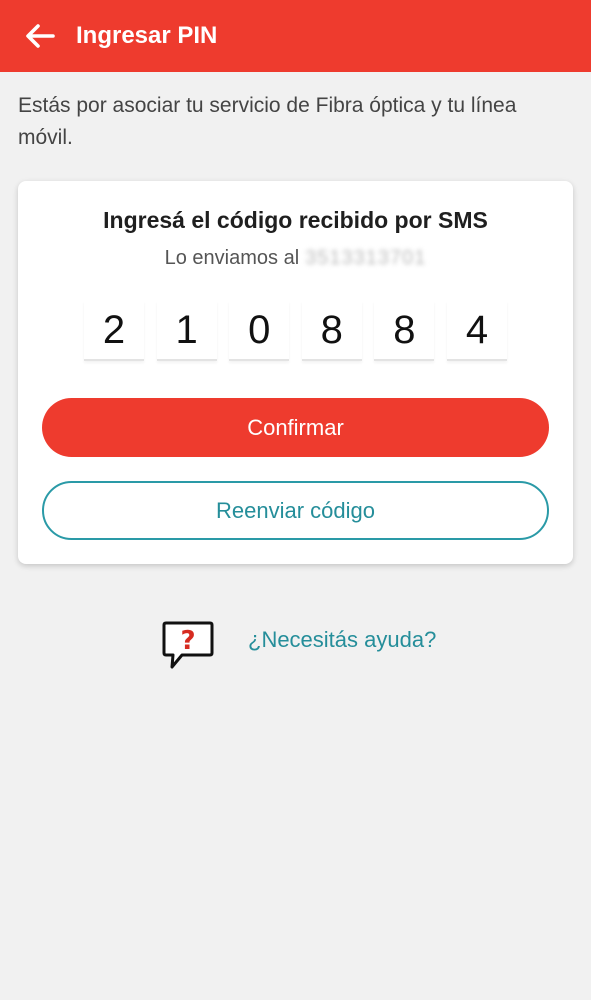  What do you see at coordinates (295, 220) in the screenshot?
I see `card-title: Ingresá el código recibido por SMS` at bounding box center [295, 220].